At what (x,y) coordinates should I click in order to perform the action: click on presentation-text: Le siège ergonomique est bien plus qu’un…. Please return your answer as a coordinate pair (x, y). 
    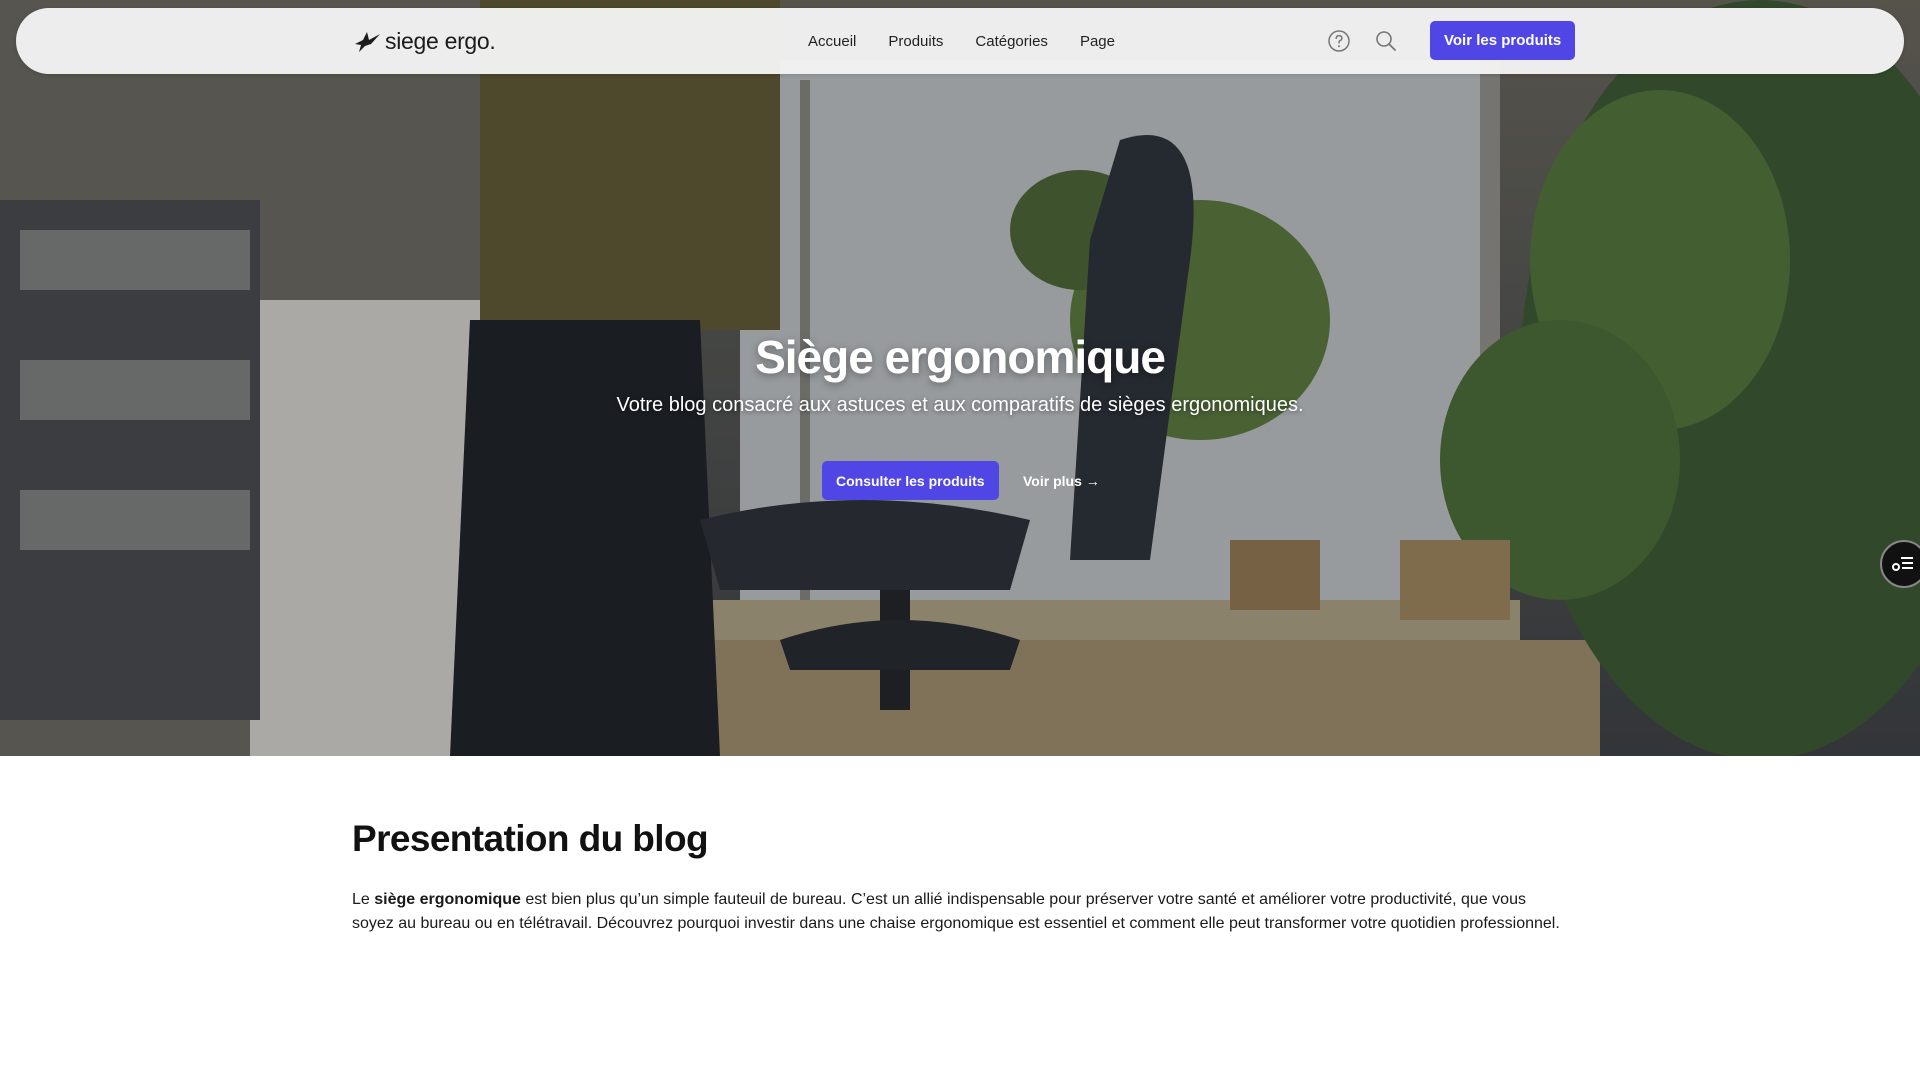
    Looking at the image, I should click on (960, 912).